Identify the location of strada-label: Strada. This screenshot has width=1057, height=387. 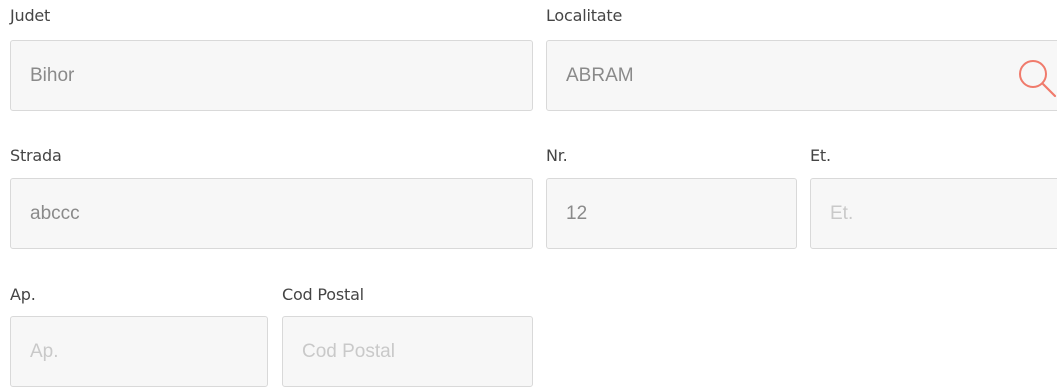
(36, 155).